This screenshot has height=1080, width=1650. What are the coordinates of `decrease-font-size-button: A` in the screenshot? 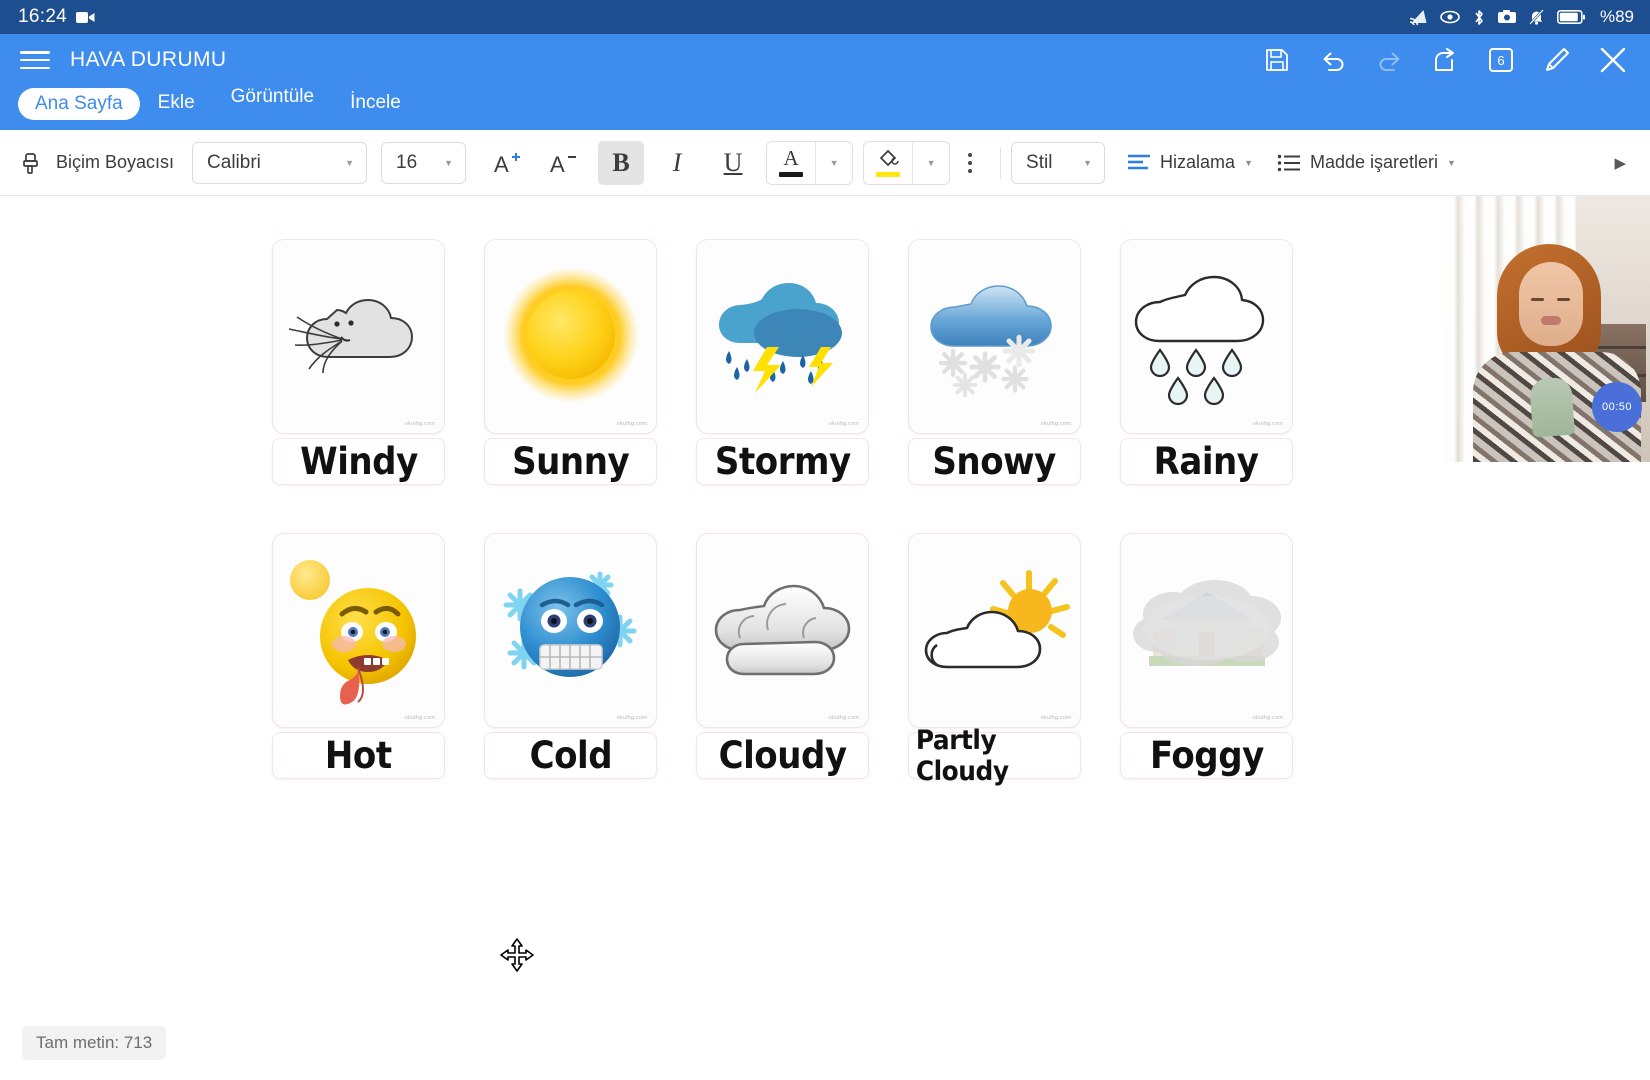 It's located at (563, 163).